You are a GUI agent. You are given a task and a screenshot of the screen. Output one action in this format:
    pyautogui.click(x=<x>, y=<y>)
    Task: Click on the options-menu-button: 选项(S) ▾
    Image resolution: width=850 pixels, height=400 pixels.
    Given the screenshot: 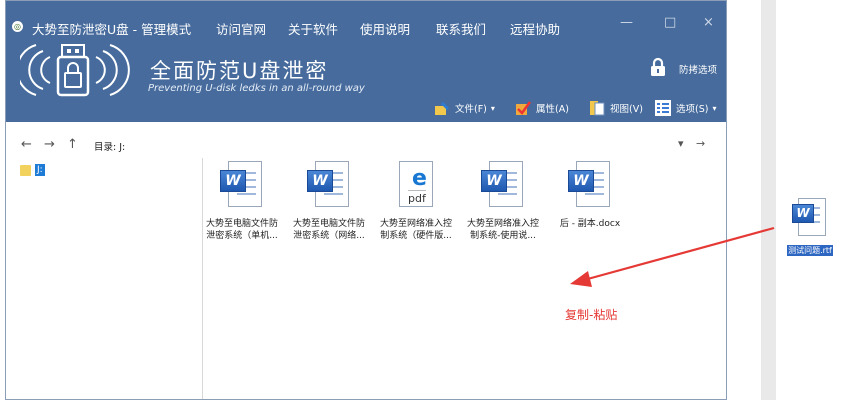 What is the action you would take?
    pyautogui.click(x=685, y=108)
    